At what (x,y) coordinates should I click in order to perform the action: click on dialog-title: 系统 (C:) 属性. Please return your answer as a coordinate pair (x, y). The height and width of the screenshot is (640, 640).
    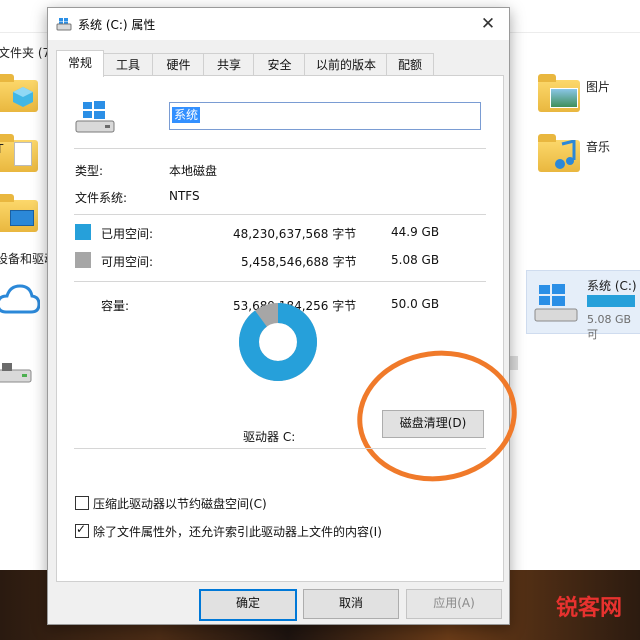
    Looking at the image, I should click on (117, 25).